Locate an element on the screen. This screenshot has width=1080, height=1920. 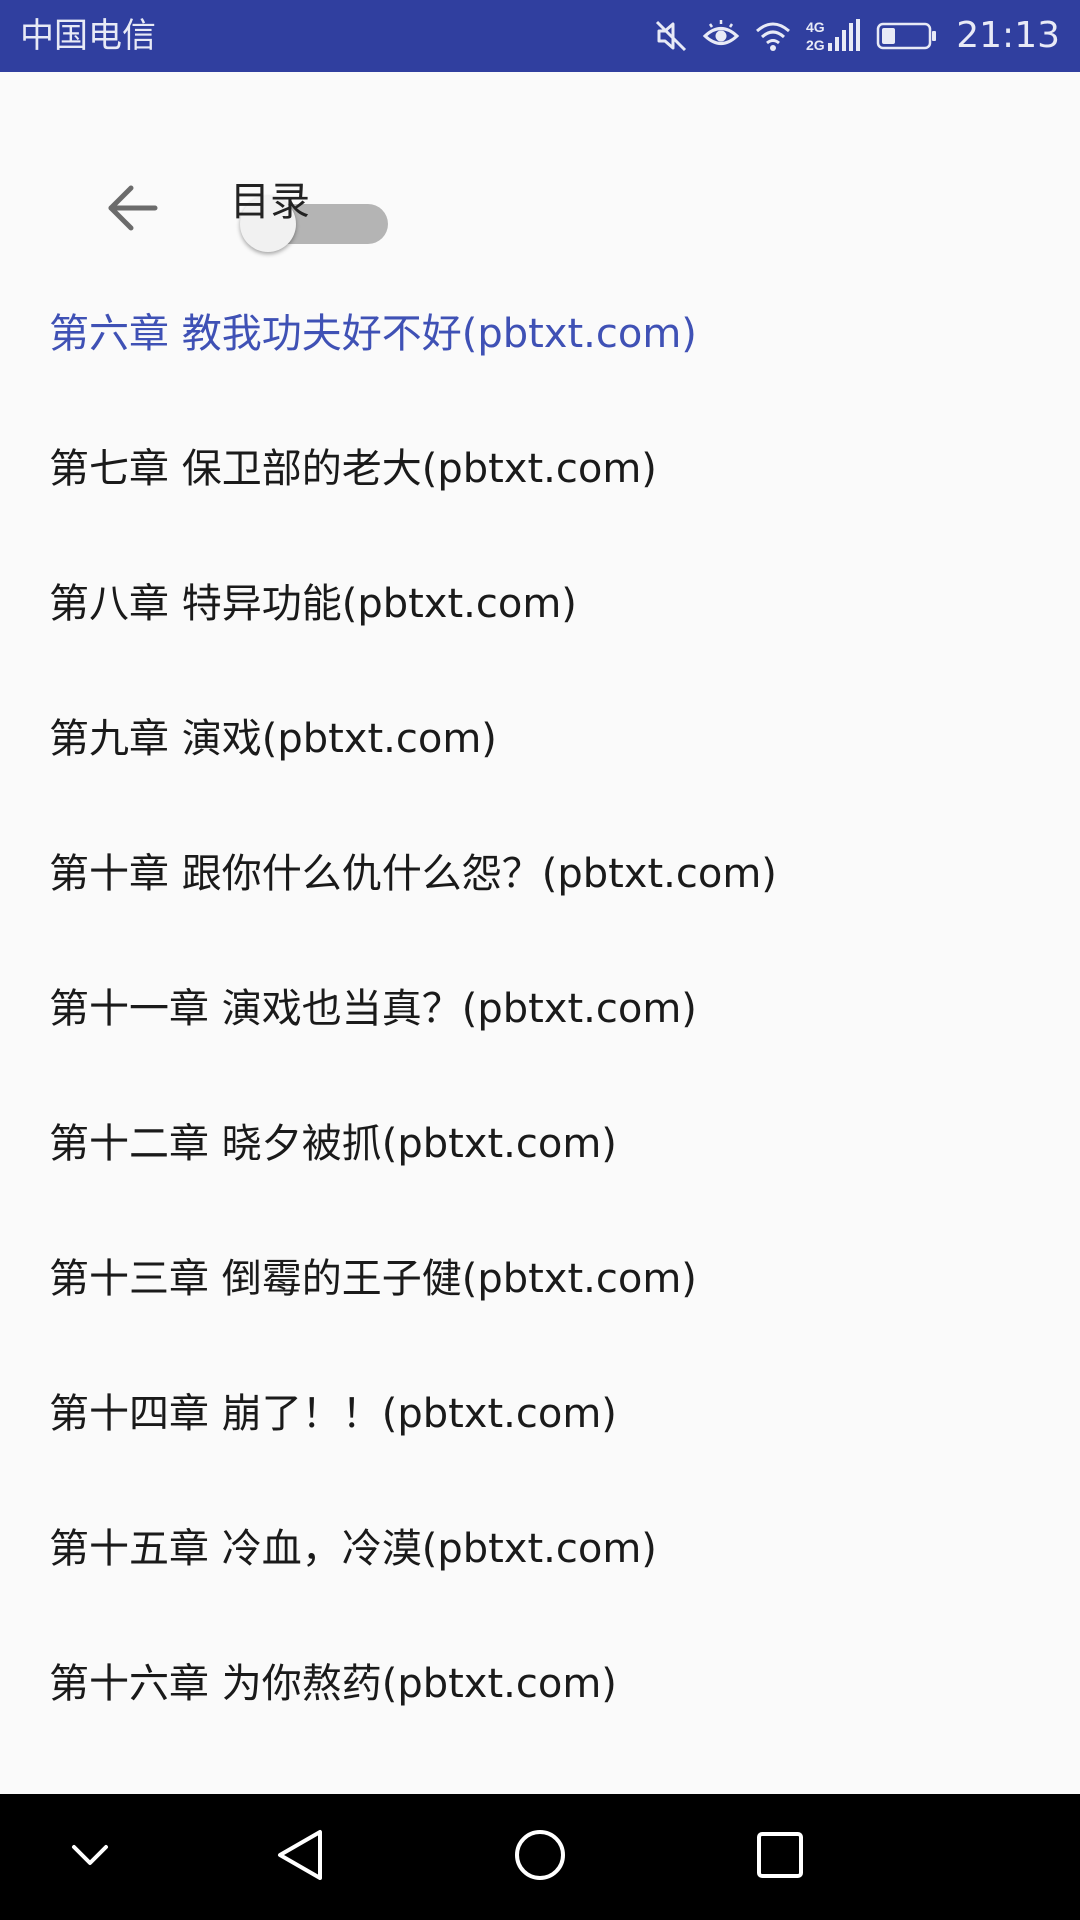
hide-nav-icon is located at coordinates (90, 1857).